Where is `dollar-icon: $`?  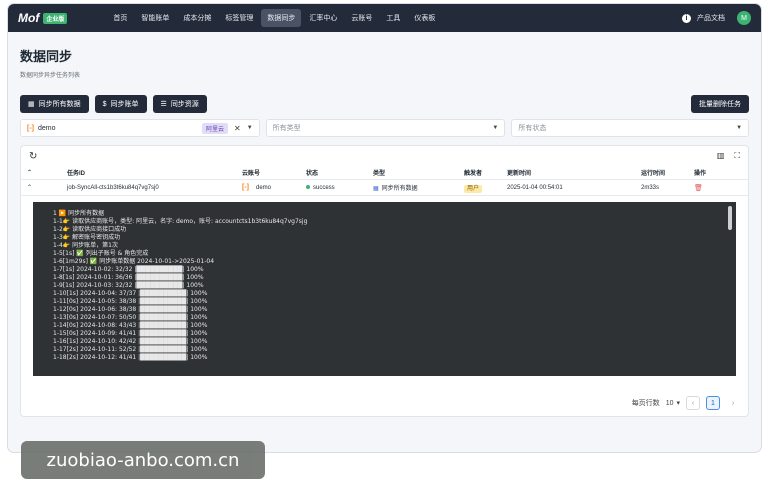
dollar-icon: $ is located at coordinates (104, 104).